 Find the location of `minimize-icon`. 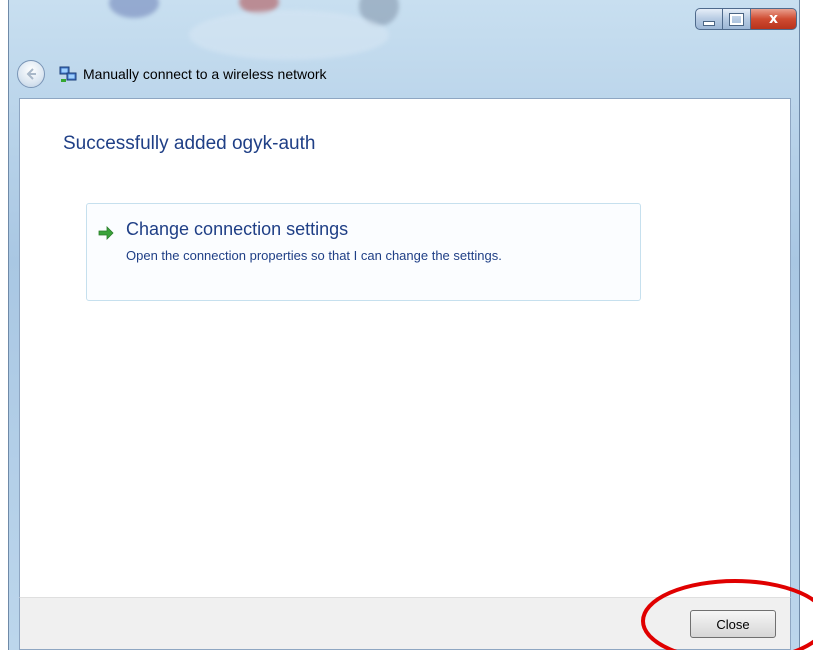

minimize-icon is located at coordinates (709, 23).